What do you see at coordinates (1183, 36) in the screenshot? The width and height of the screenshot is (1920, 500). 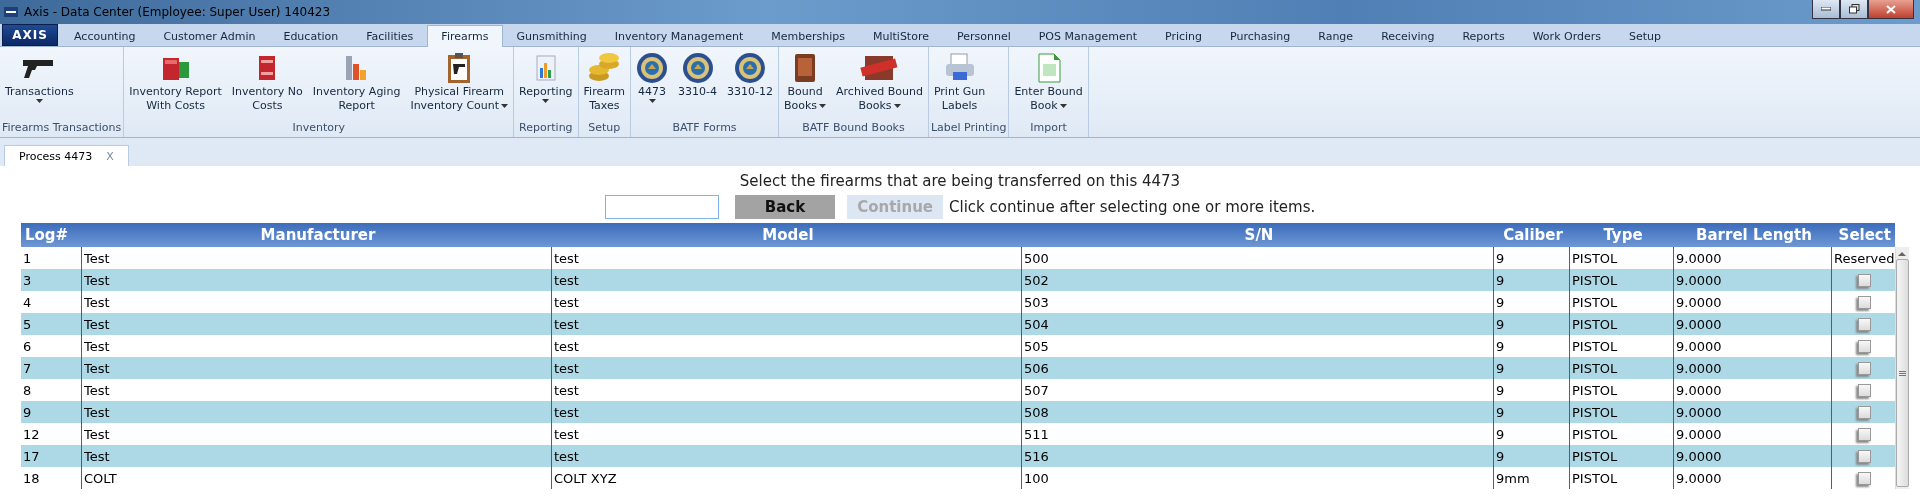 I see `ribbon-tab: Pricing` at bounding box center [1183, 36].